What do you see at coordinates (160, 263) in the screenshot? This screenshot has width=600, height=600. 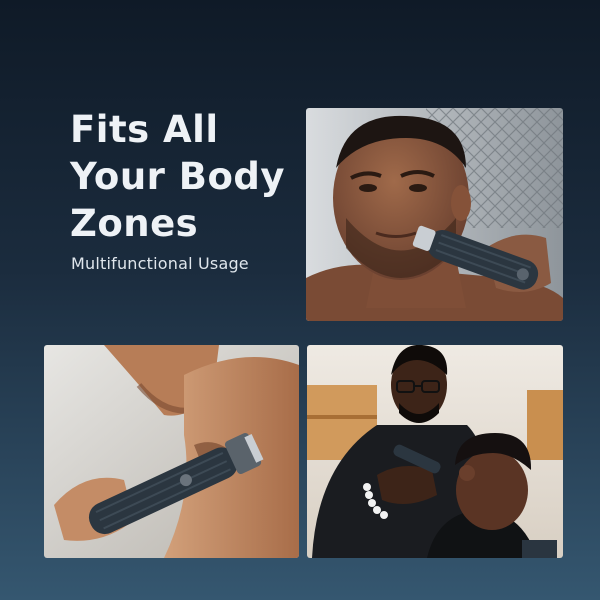 I see `subtitle: Multifunctional Usage` at bounding box center [160, 263].